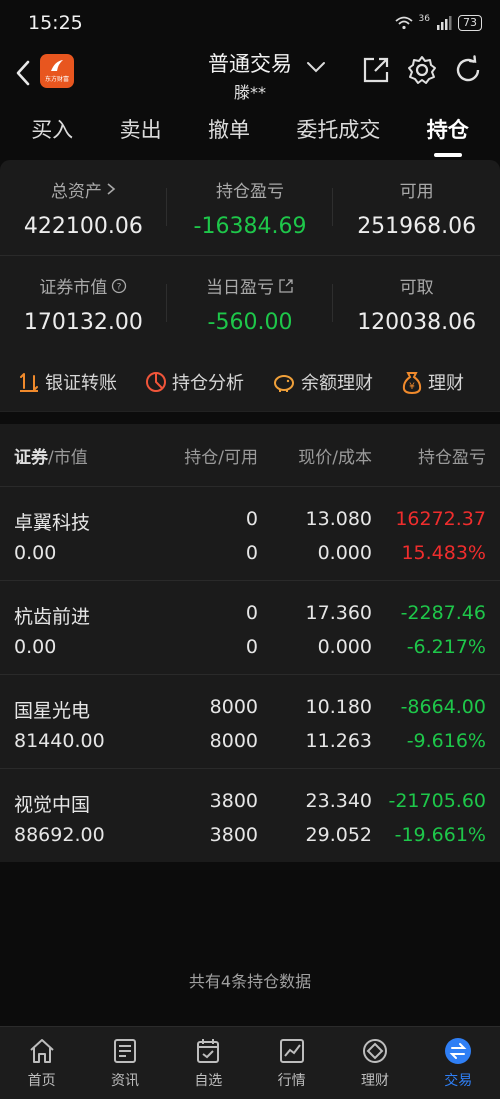 This screenshot has height=1099, width=500. I want to click on help-icon: ?, so click(119, 286).